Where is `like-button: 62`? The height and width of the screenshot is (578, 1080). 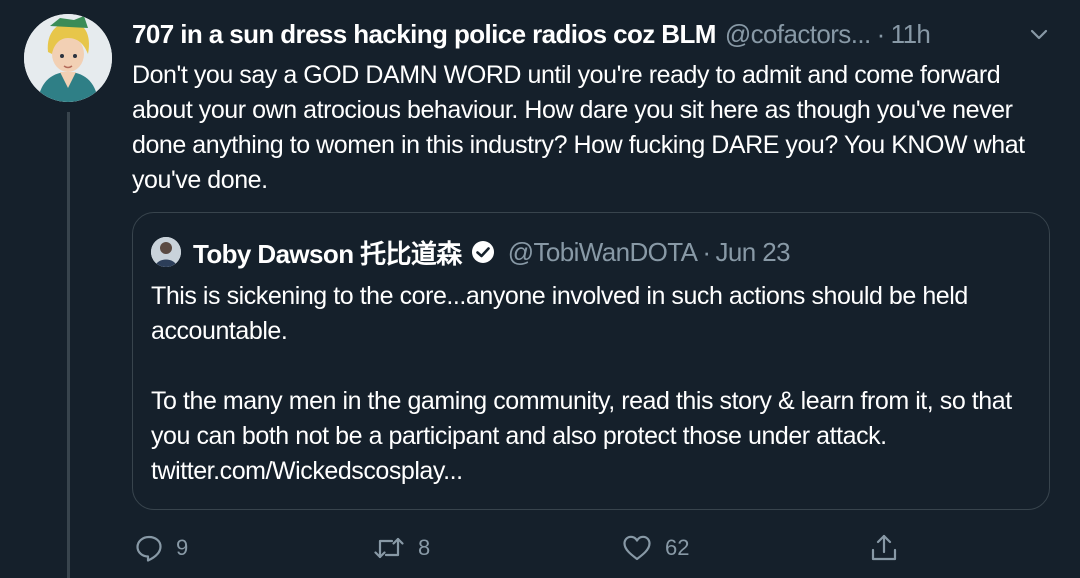
like-button: 62 is located at coordinates (655, 548).